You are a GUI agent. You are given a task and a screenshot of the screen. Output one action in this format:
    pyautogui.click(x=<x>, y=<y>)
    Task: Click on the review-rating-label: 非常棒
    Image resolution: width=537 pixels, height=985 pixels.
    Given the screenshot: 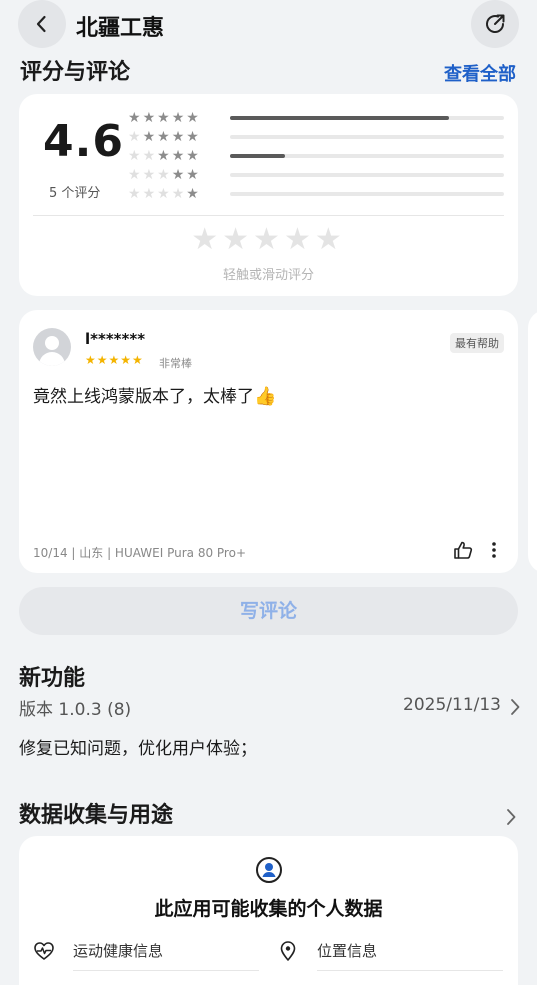 What is the action you would take?
    pyautogui.click(x=175, y=363)
    